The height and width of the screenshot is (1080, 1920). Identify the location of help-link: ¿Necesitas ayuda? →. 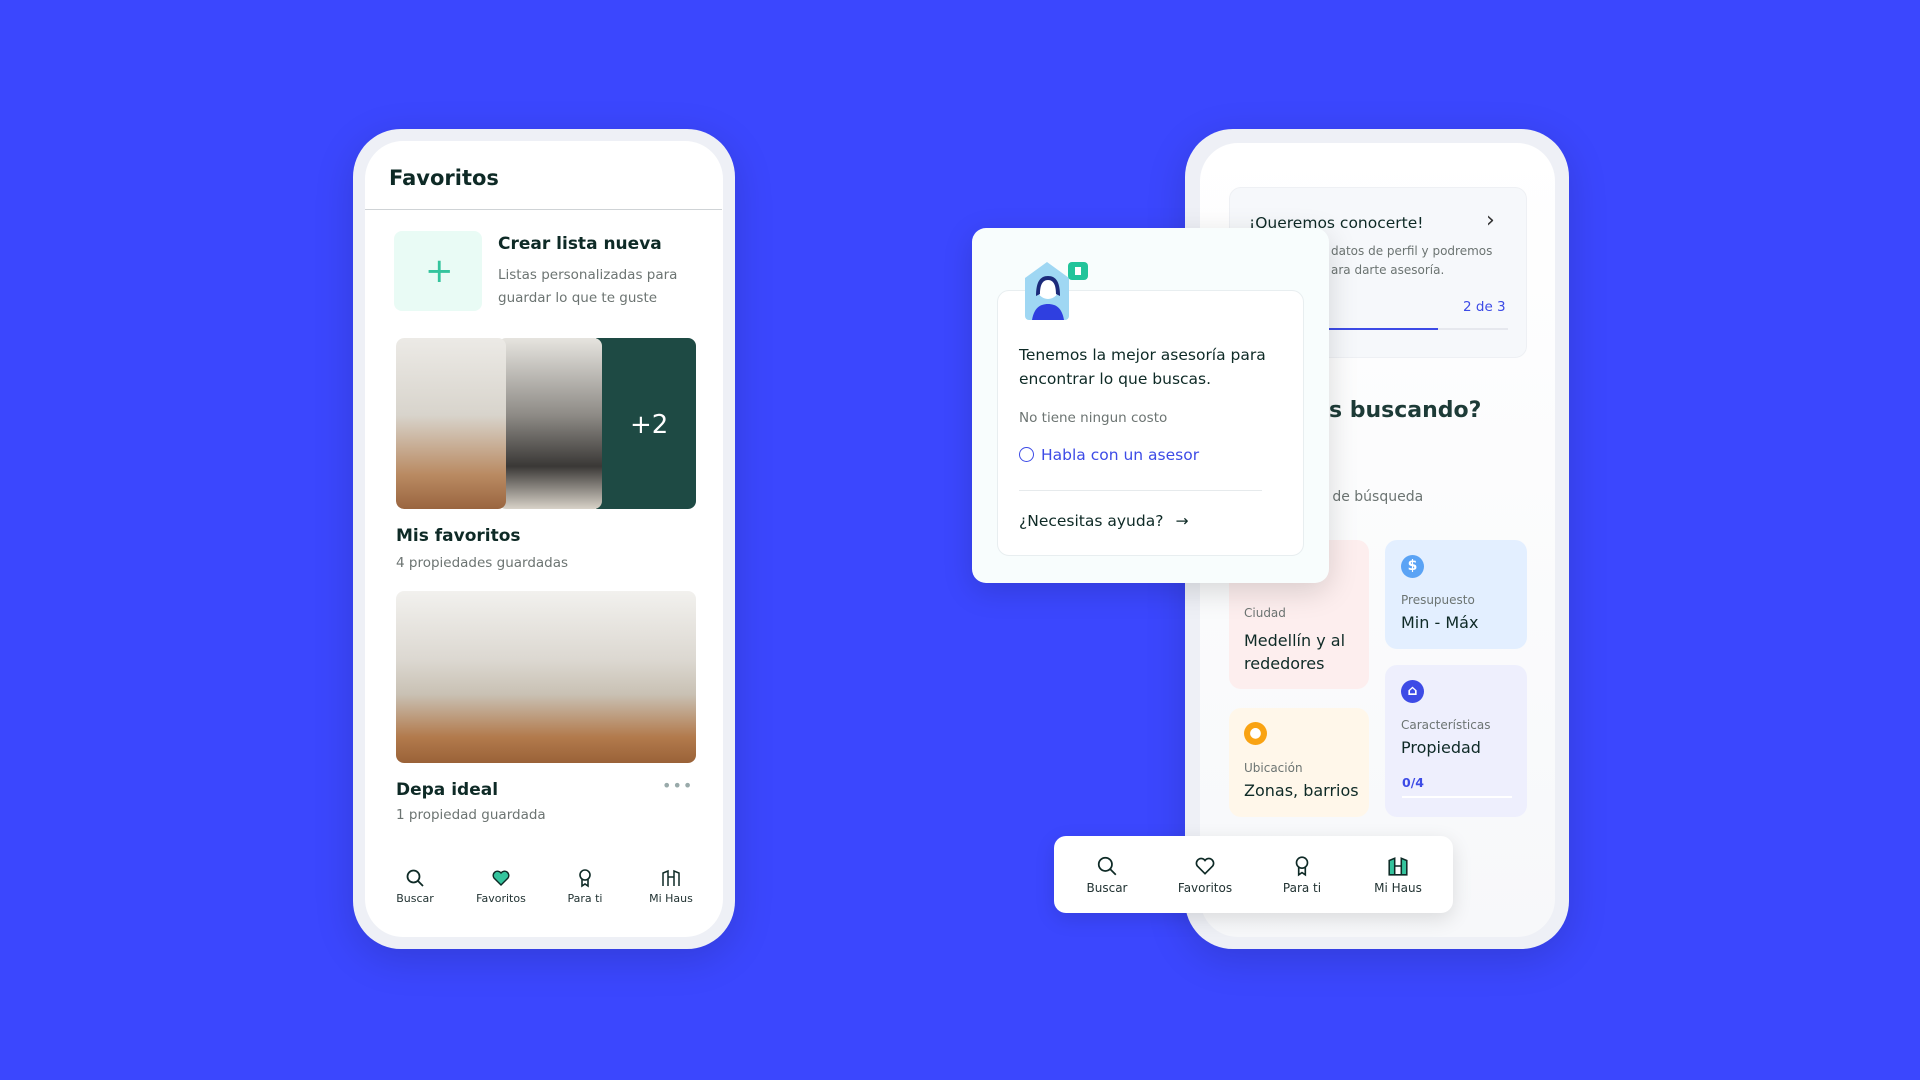
(1103, 521).